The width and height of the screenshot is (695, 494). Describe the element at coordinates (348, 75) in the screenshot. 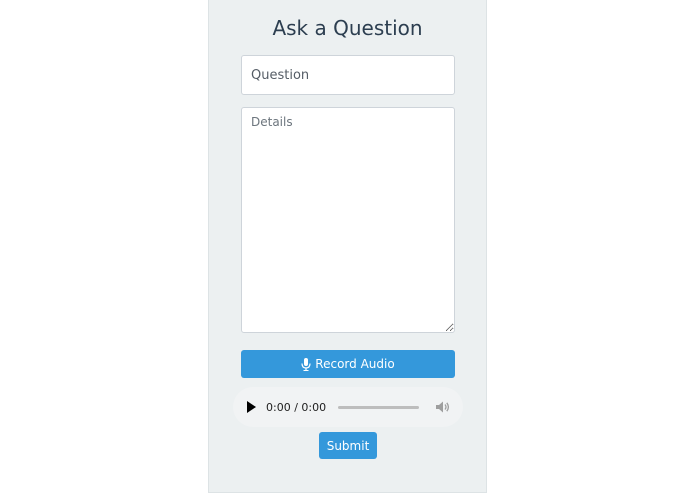

I see `question-input` at that location.